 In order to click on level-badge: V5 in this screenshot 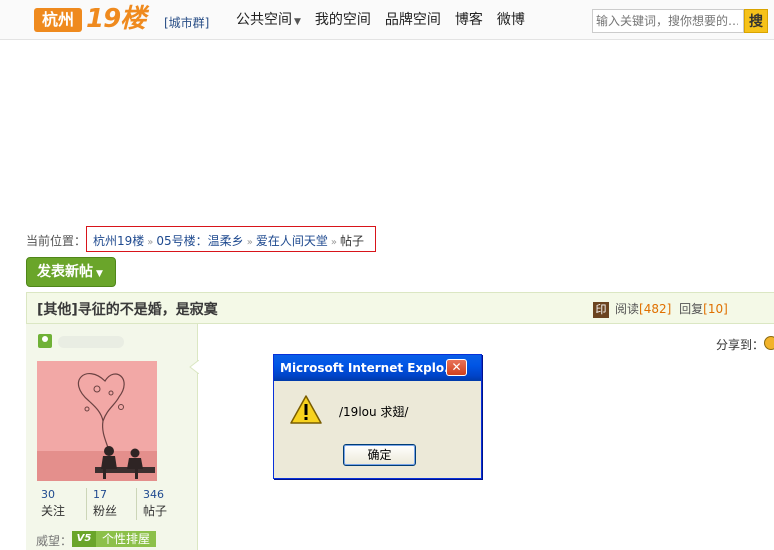, I will do `click(84, 539)`.